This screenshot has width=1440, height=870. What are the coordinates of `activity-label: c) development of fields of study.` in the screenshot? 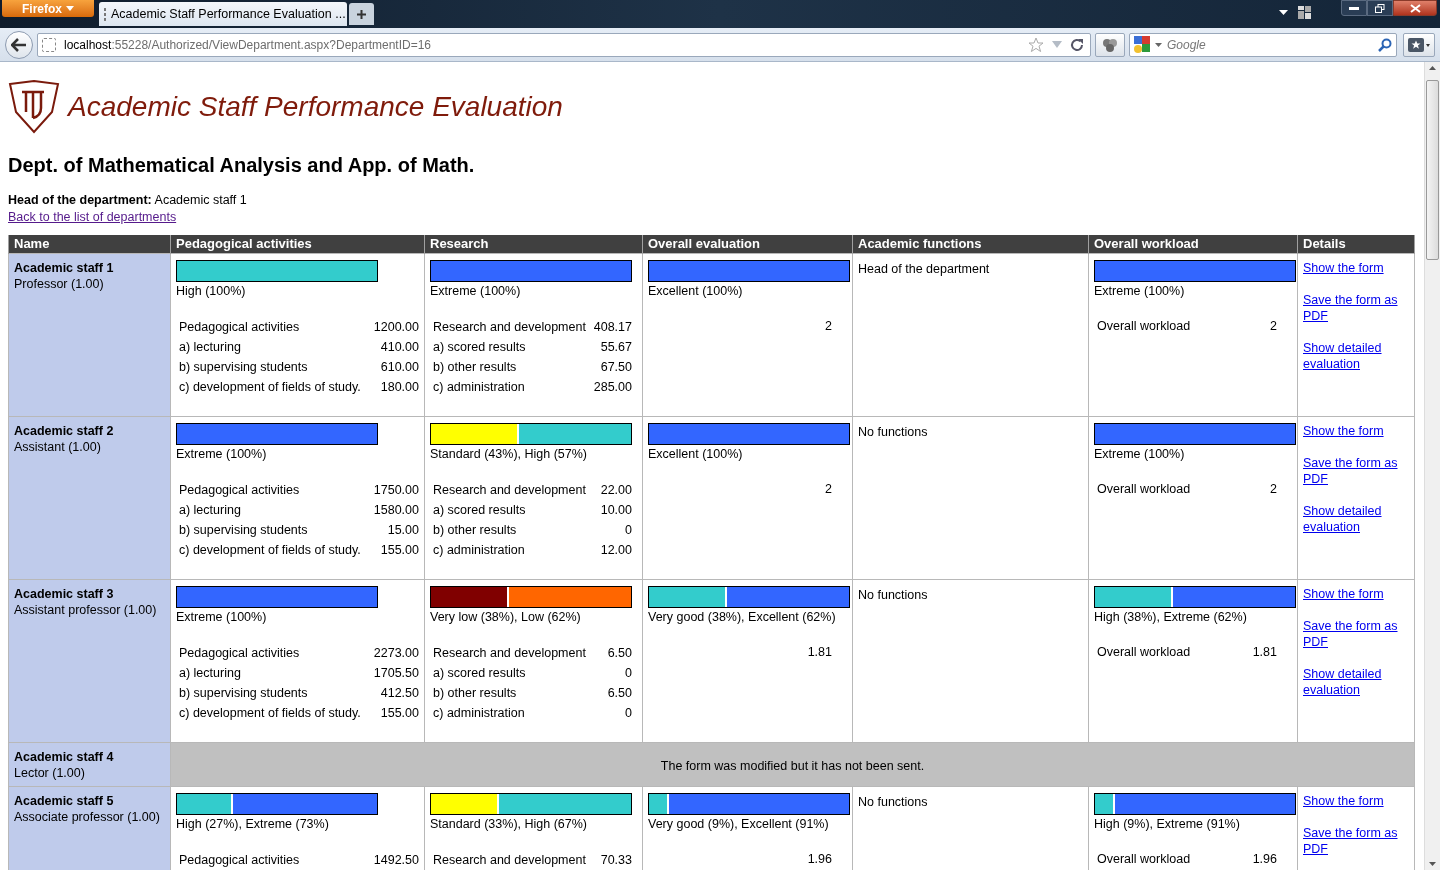 It's located at (270, 386).